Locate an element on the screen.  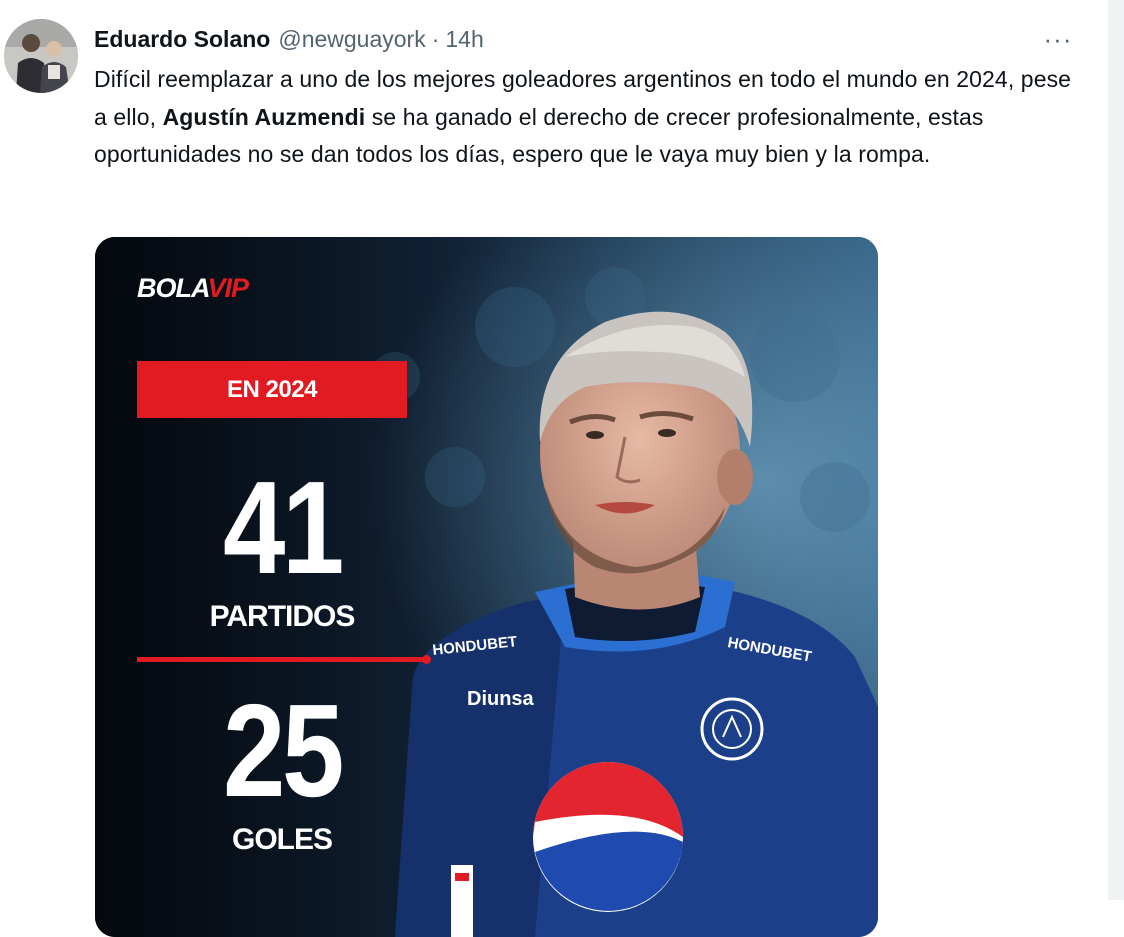
stat-divider is located at coordinates (284, 659).